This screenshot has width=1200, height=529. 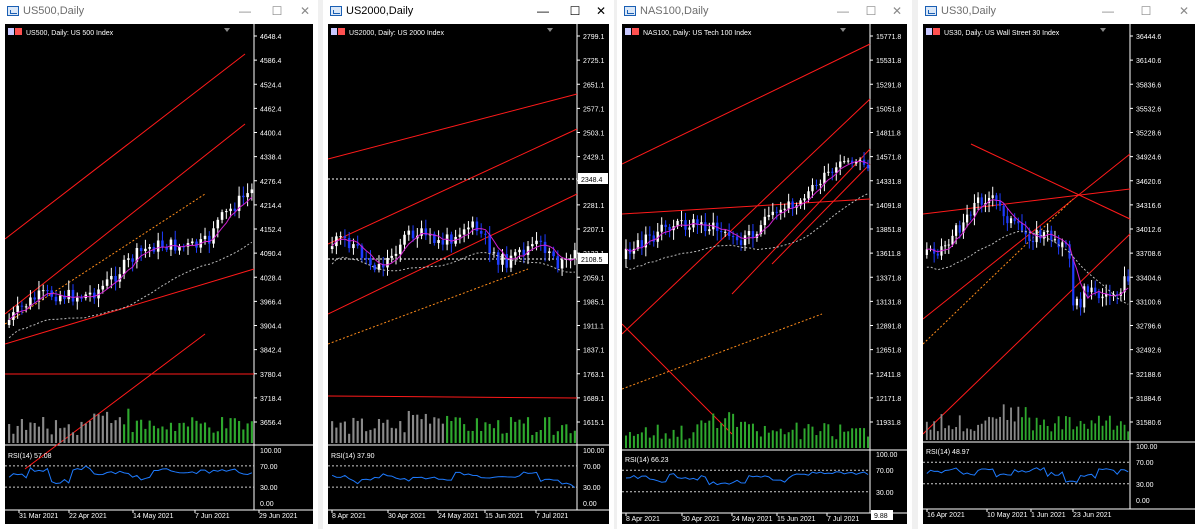 I want to click on rsi-level-label: 100.00, so click(x=594, y=451).